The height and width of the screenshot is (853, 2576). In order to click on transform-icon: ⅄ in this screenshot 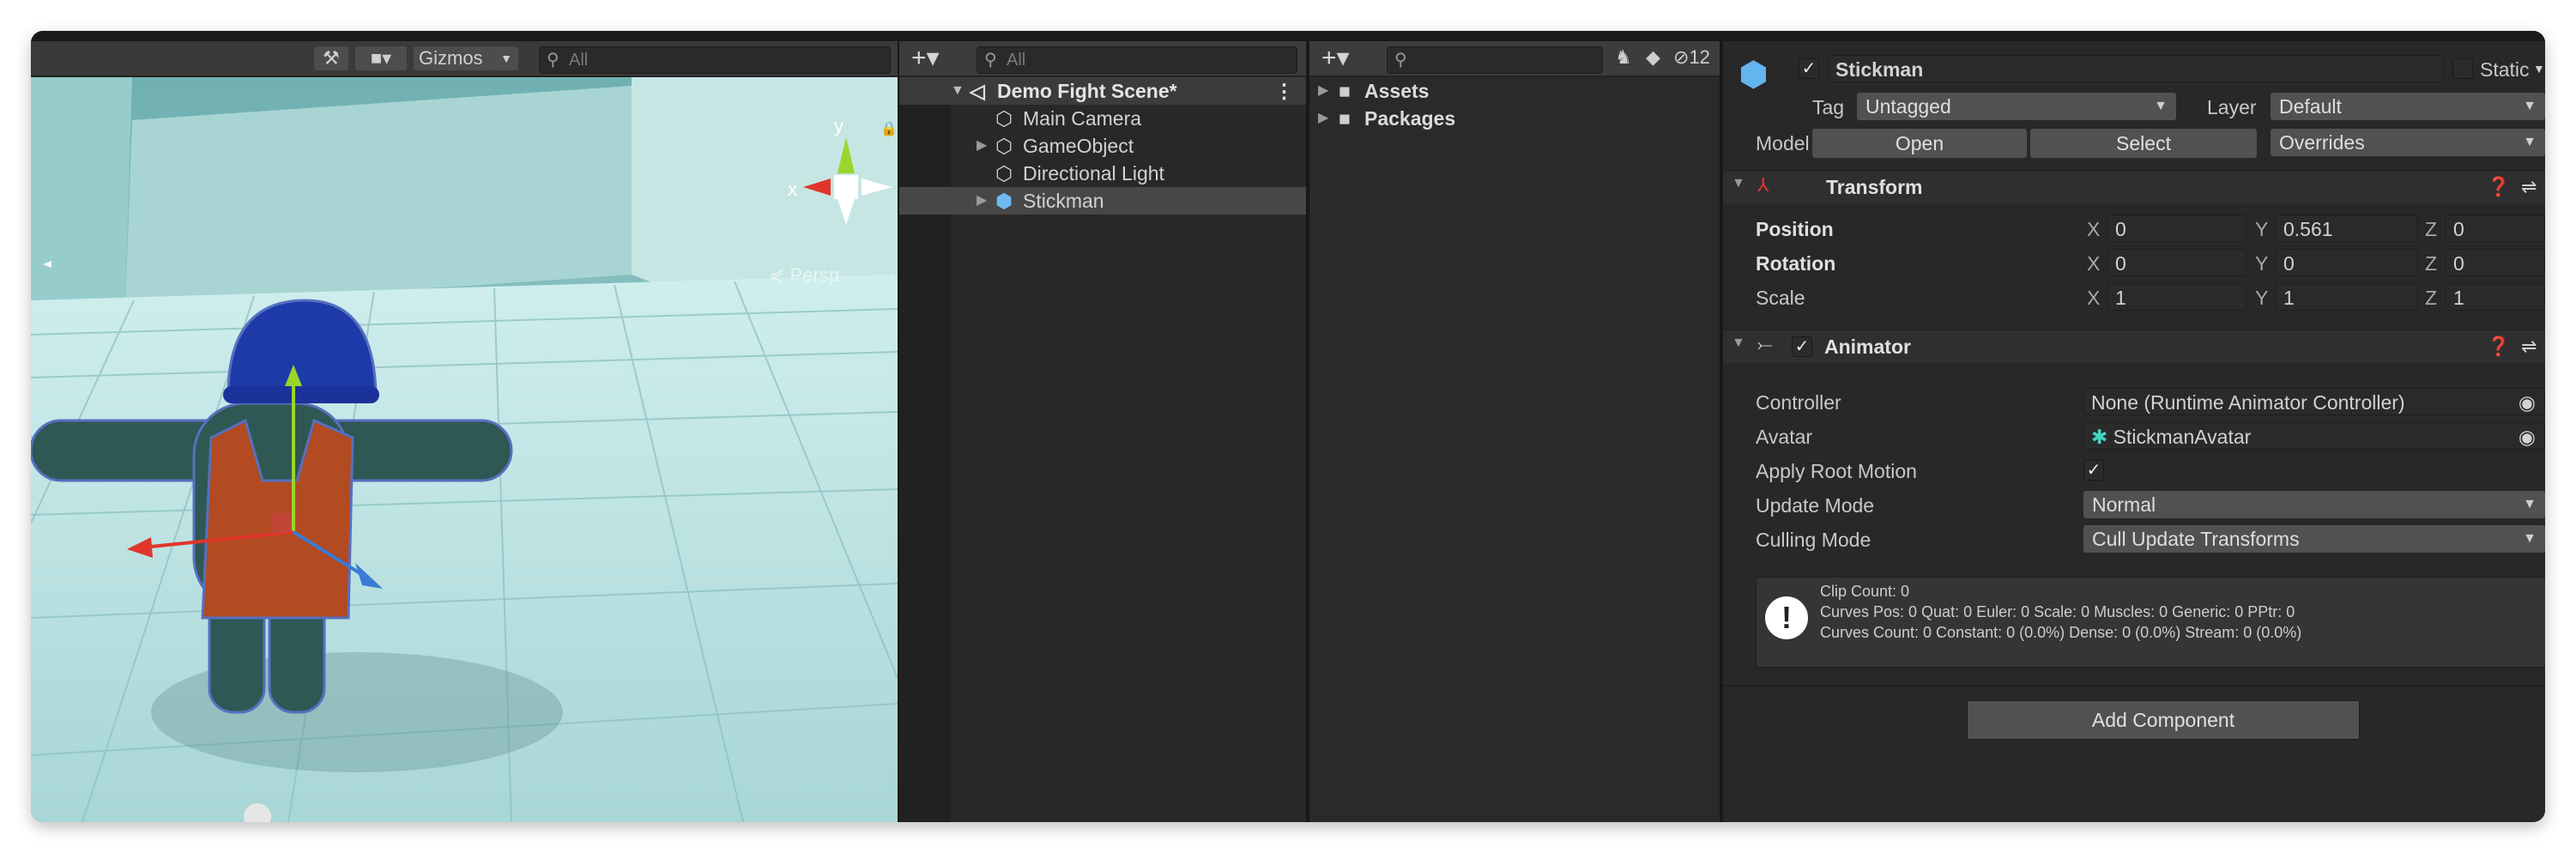, I will do `click(1763, 185)`.